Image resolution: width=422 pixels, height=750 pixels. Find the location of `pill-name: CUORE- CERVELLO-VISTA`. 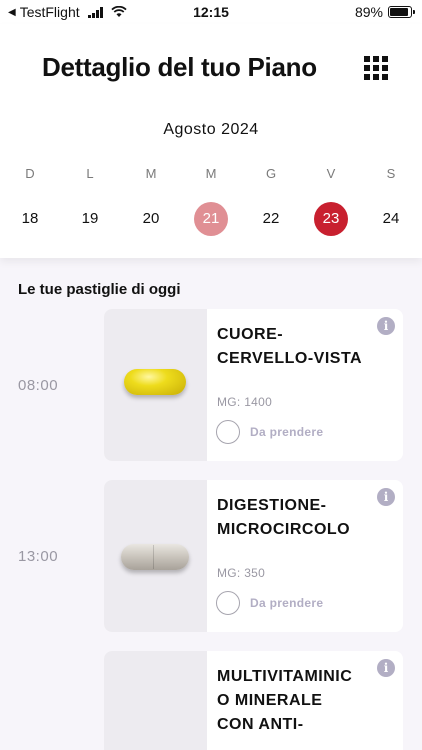

pill-name: CUORE- CERVELLO-VISTA is located at coordinates (292, 347).